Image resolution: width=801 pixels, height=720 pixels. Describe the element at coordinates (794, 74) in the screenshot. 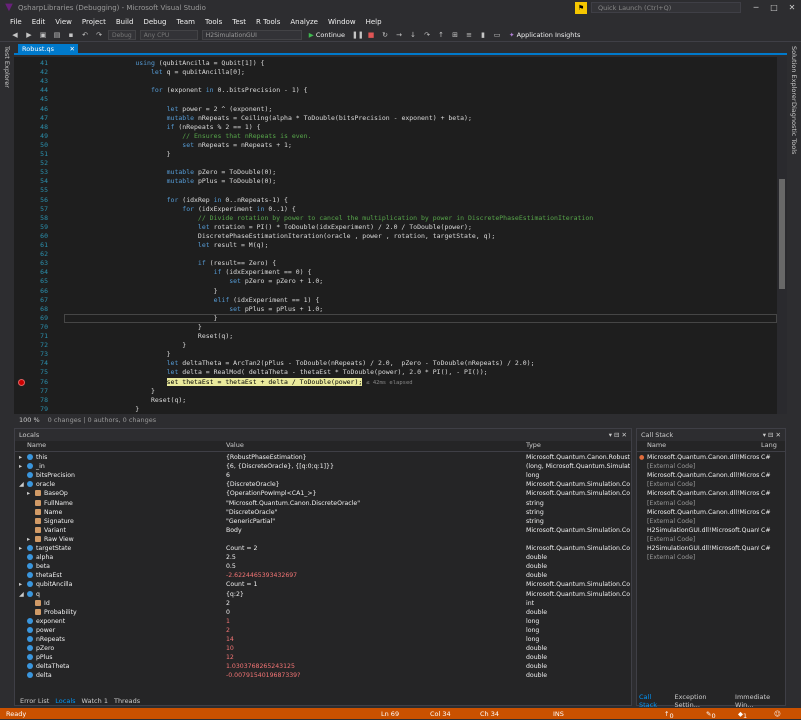

I see `solution-explorer-tab: Solution Explorer` at that location.